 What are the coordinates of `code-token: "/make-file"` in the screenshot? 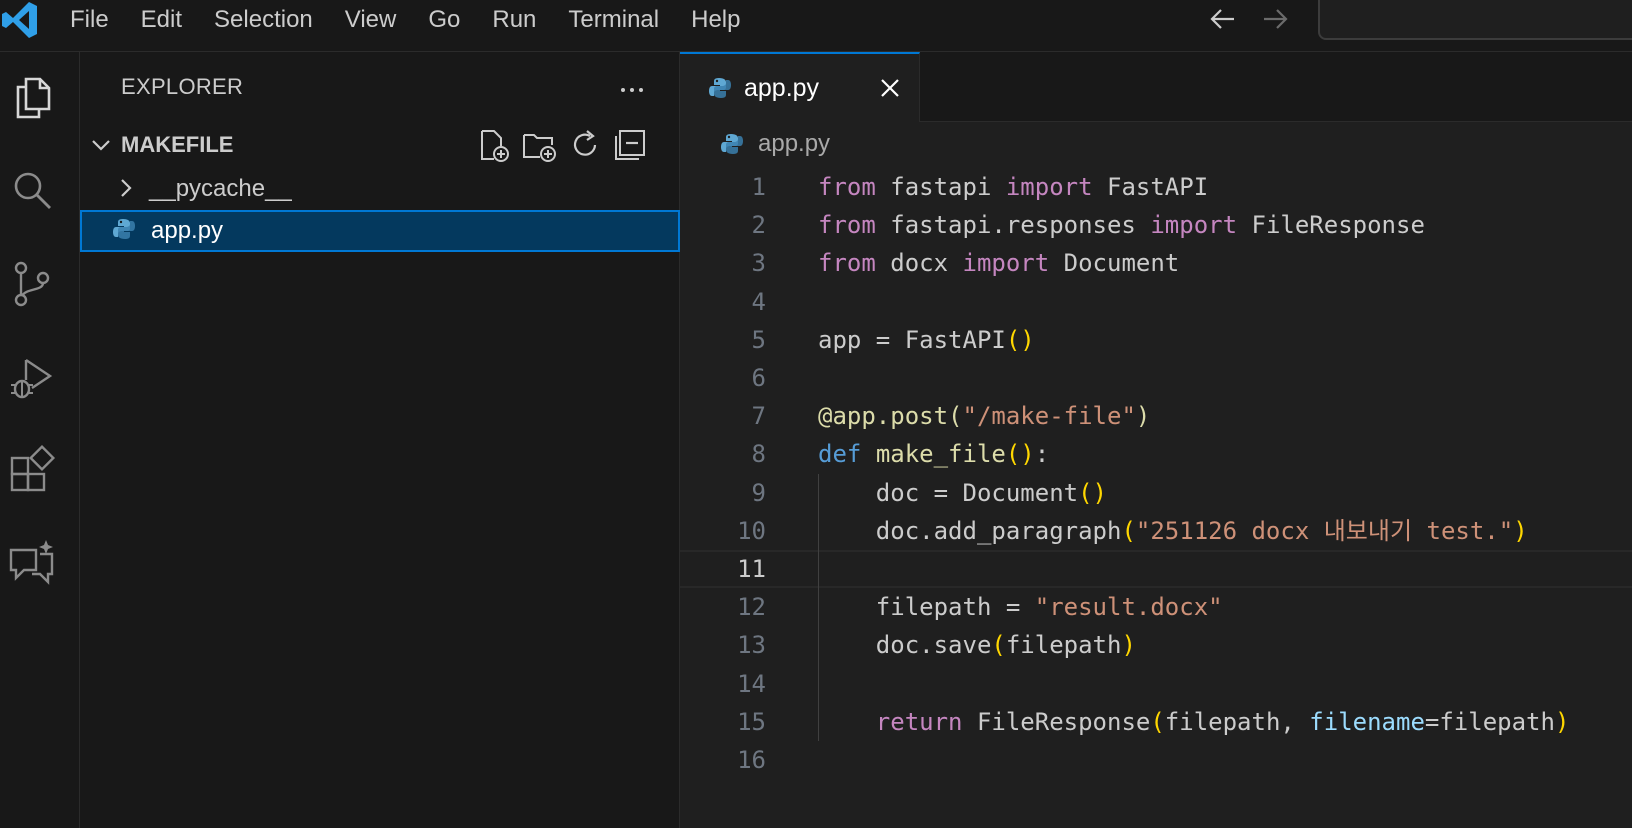 It's located at (1049, 416).